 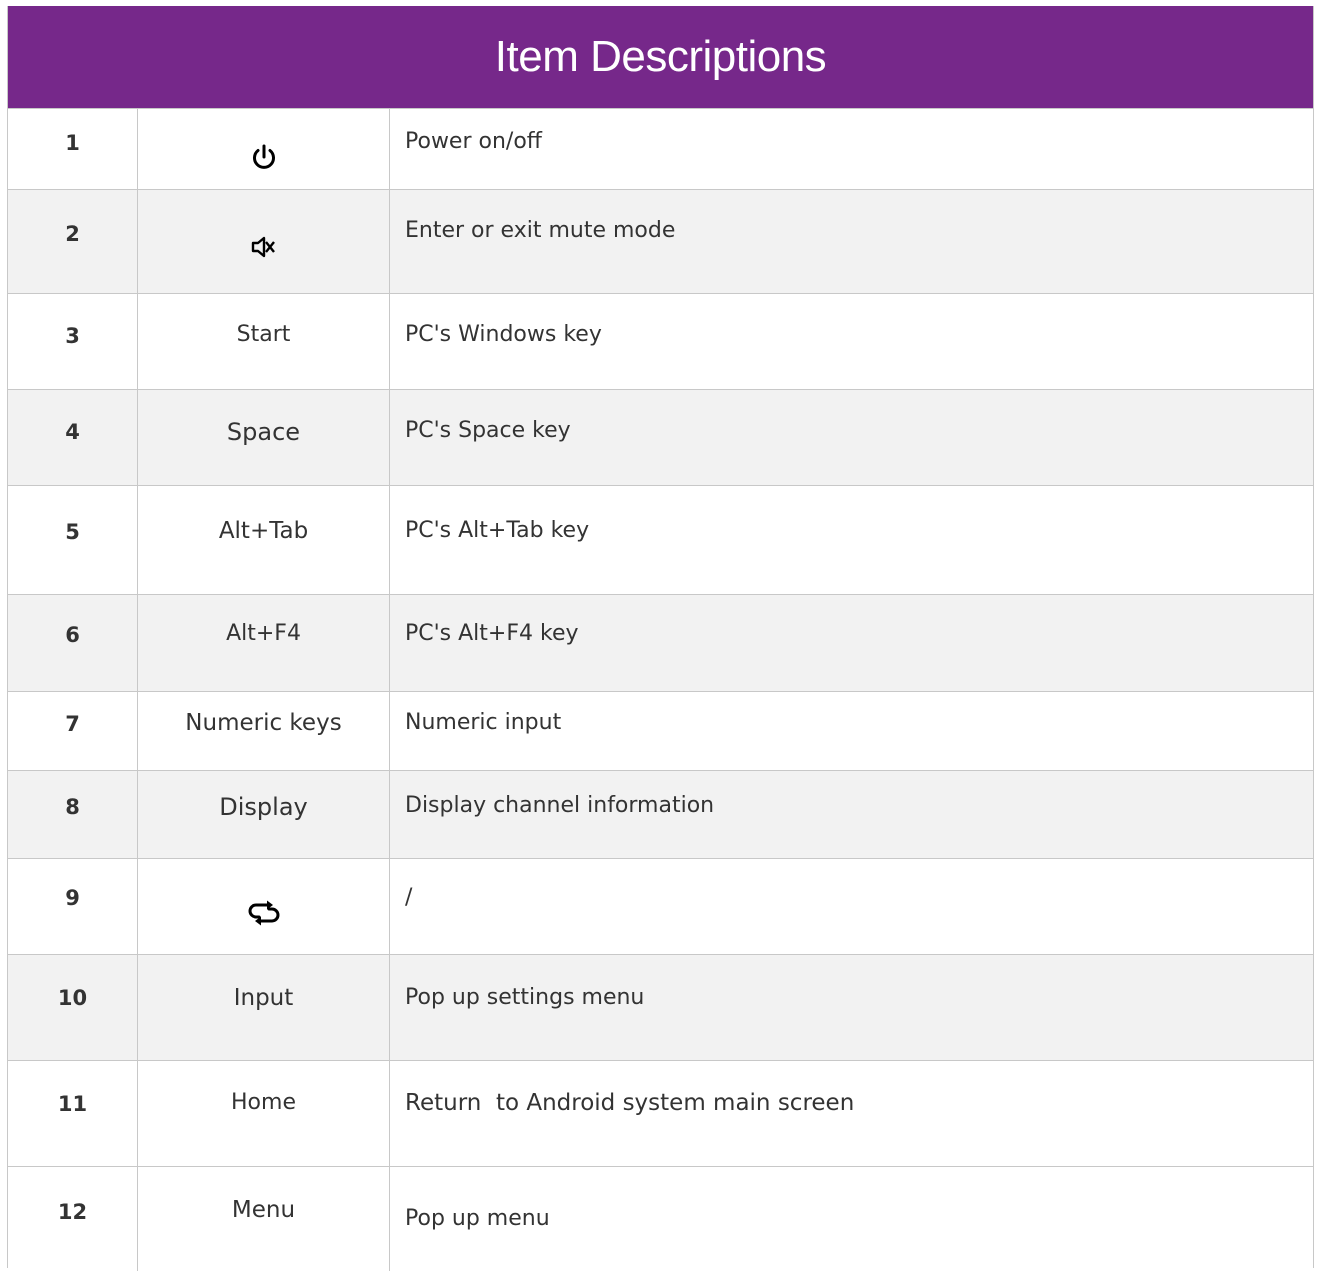 What do you see at coordinates (73, 1113) in the screenshot?
I see `item-number: 11` at bounding box center [73, 1113].